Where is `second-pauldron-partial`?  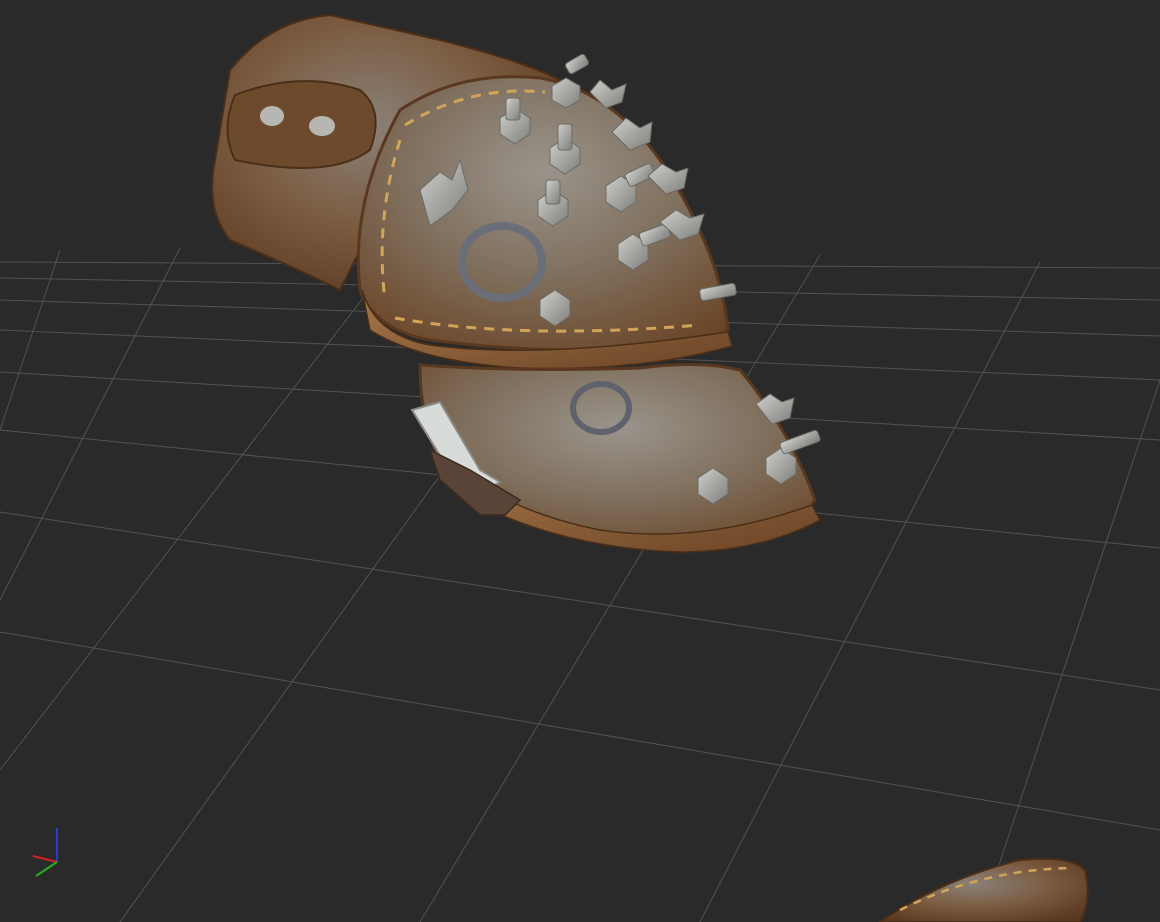
second-pauldron-partial is located at coordinates (983, 889).